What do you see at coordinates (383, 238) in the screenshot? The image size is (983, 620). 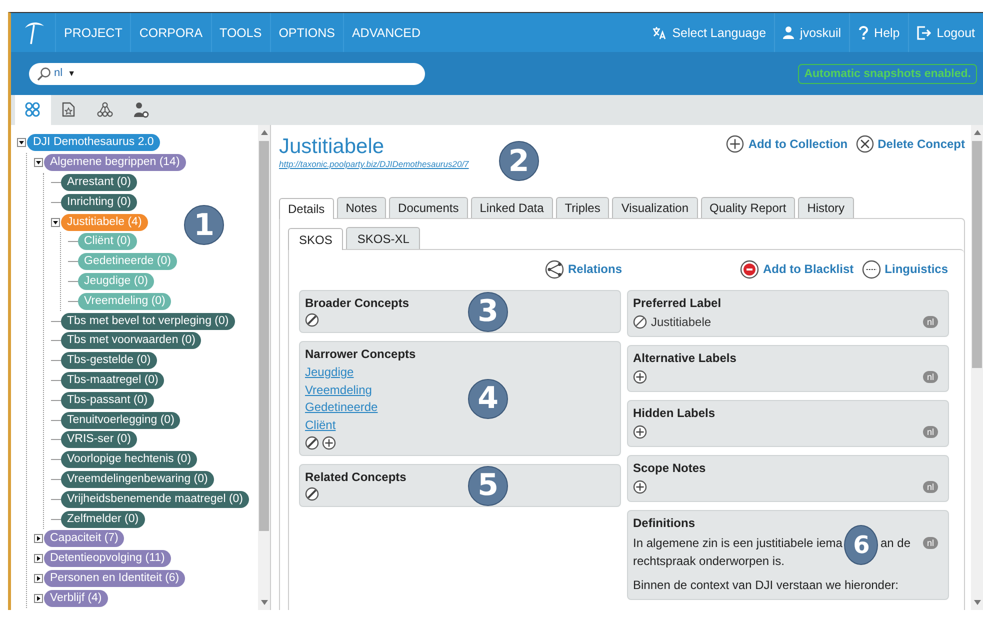 I see `tab: SKOS-XL` at bounding box center [383, 238].